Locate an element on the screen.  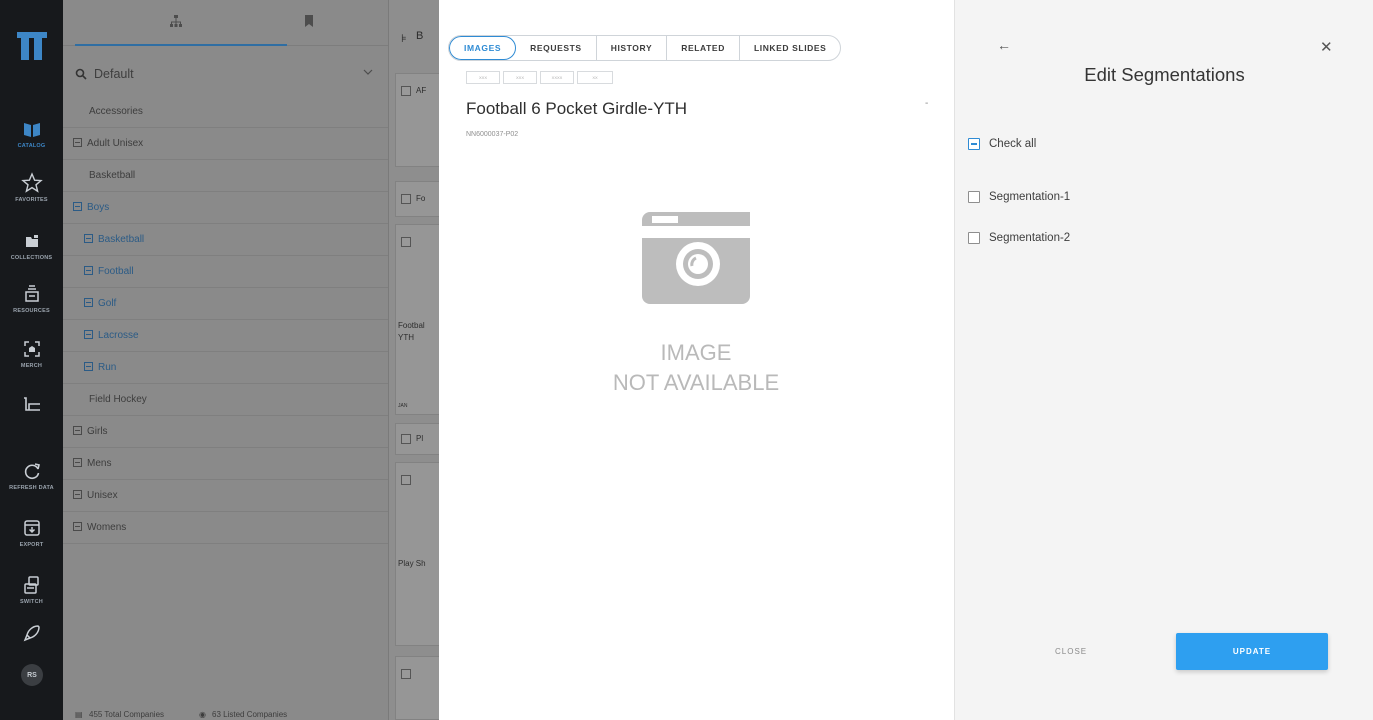
camera-icon is located at coordinates (696, 258).